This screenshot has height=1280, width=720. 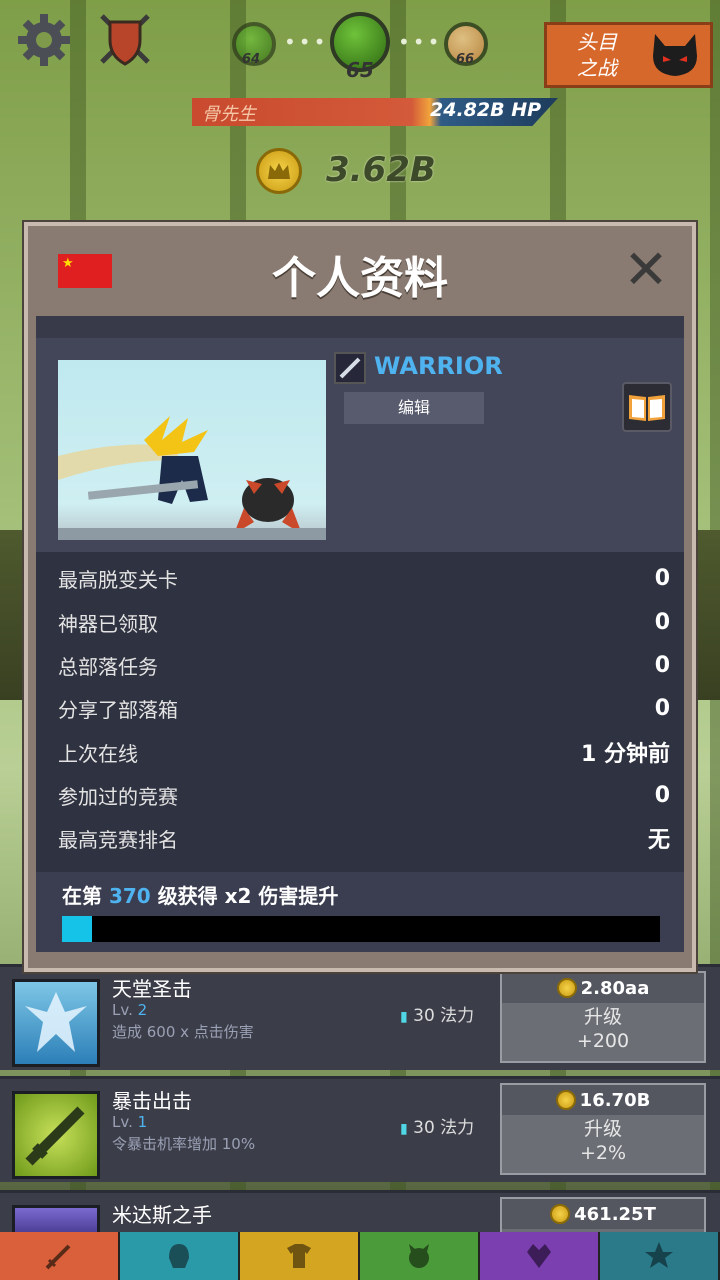 What do you see at coordinates (125, 39) in the screenshot?
I see `clan-shield-icon` at bounding box center [125, 39].